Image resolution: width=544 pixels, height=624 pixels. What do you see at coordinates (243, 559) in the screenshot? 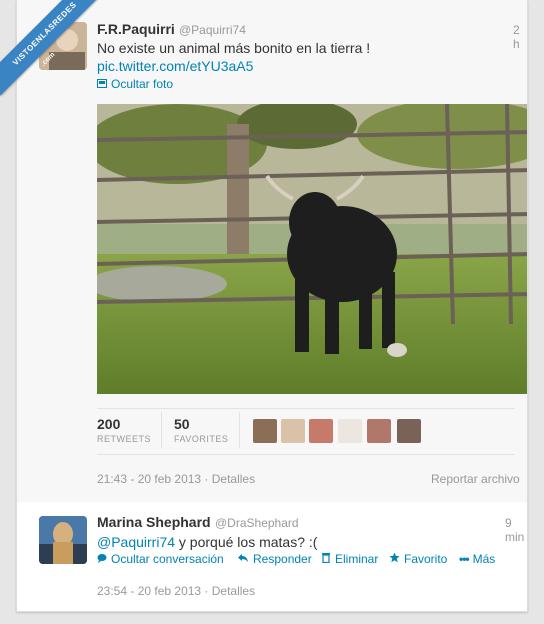
I see `reply-icon` at bounding box center [243, 559].